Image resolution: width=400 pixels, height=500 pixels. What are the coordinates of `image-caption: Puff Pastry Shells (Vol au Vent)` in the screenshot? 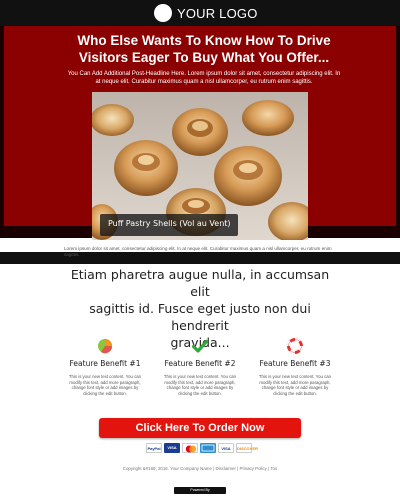 It's located at (169, 223).